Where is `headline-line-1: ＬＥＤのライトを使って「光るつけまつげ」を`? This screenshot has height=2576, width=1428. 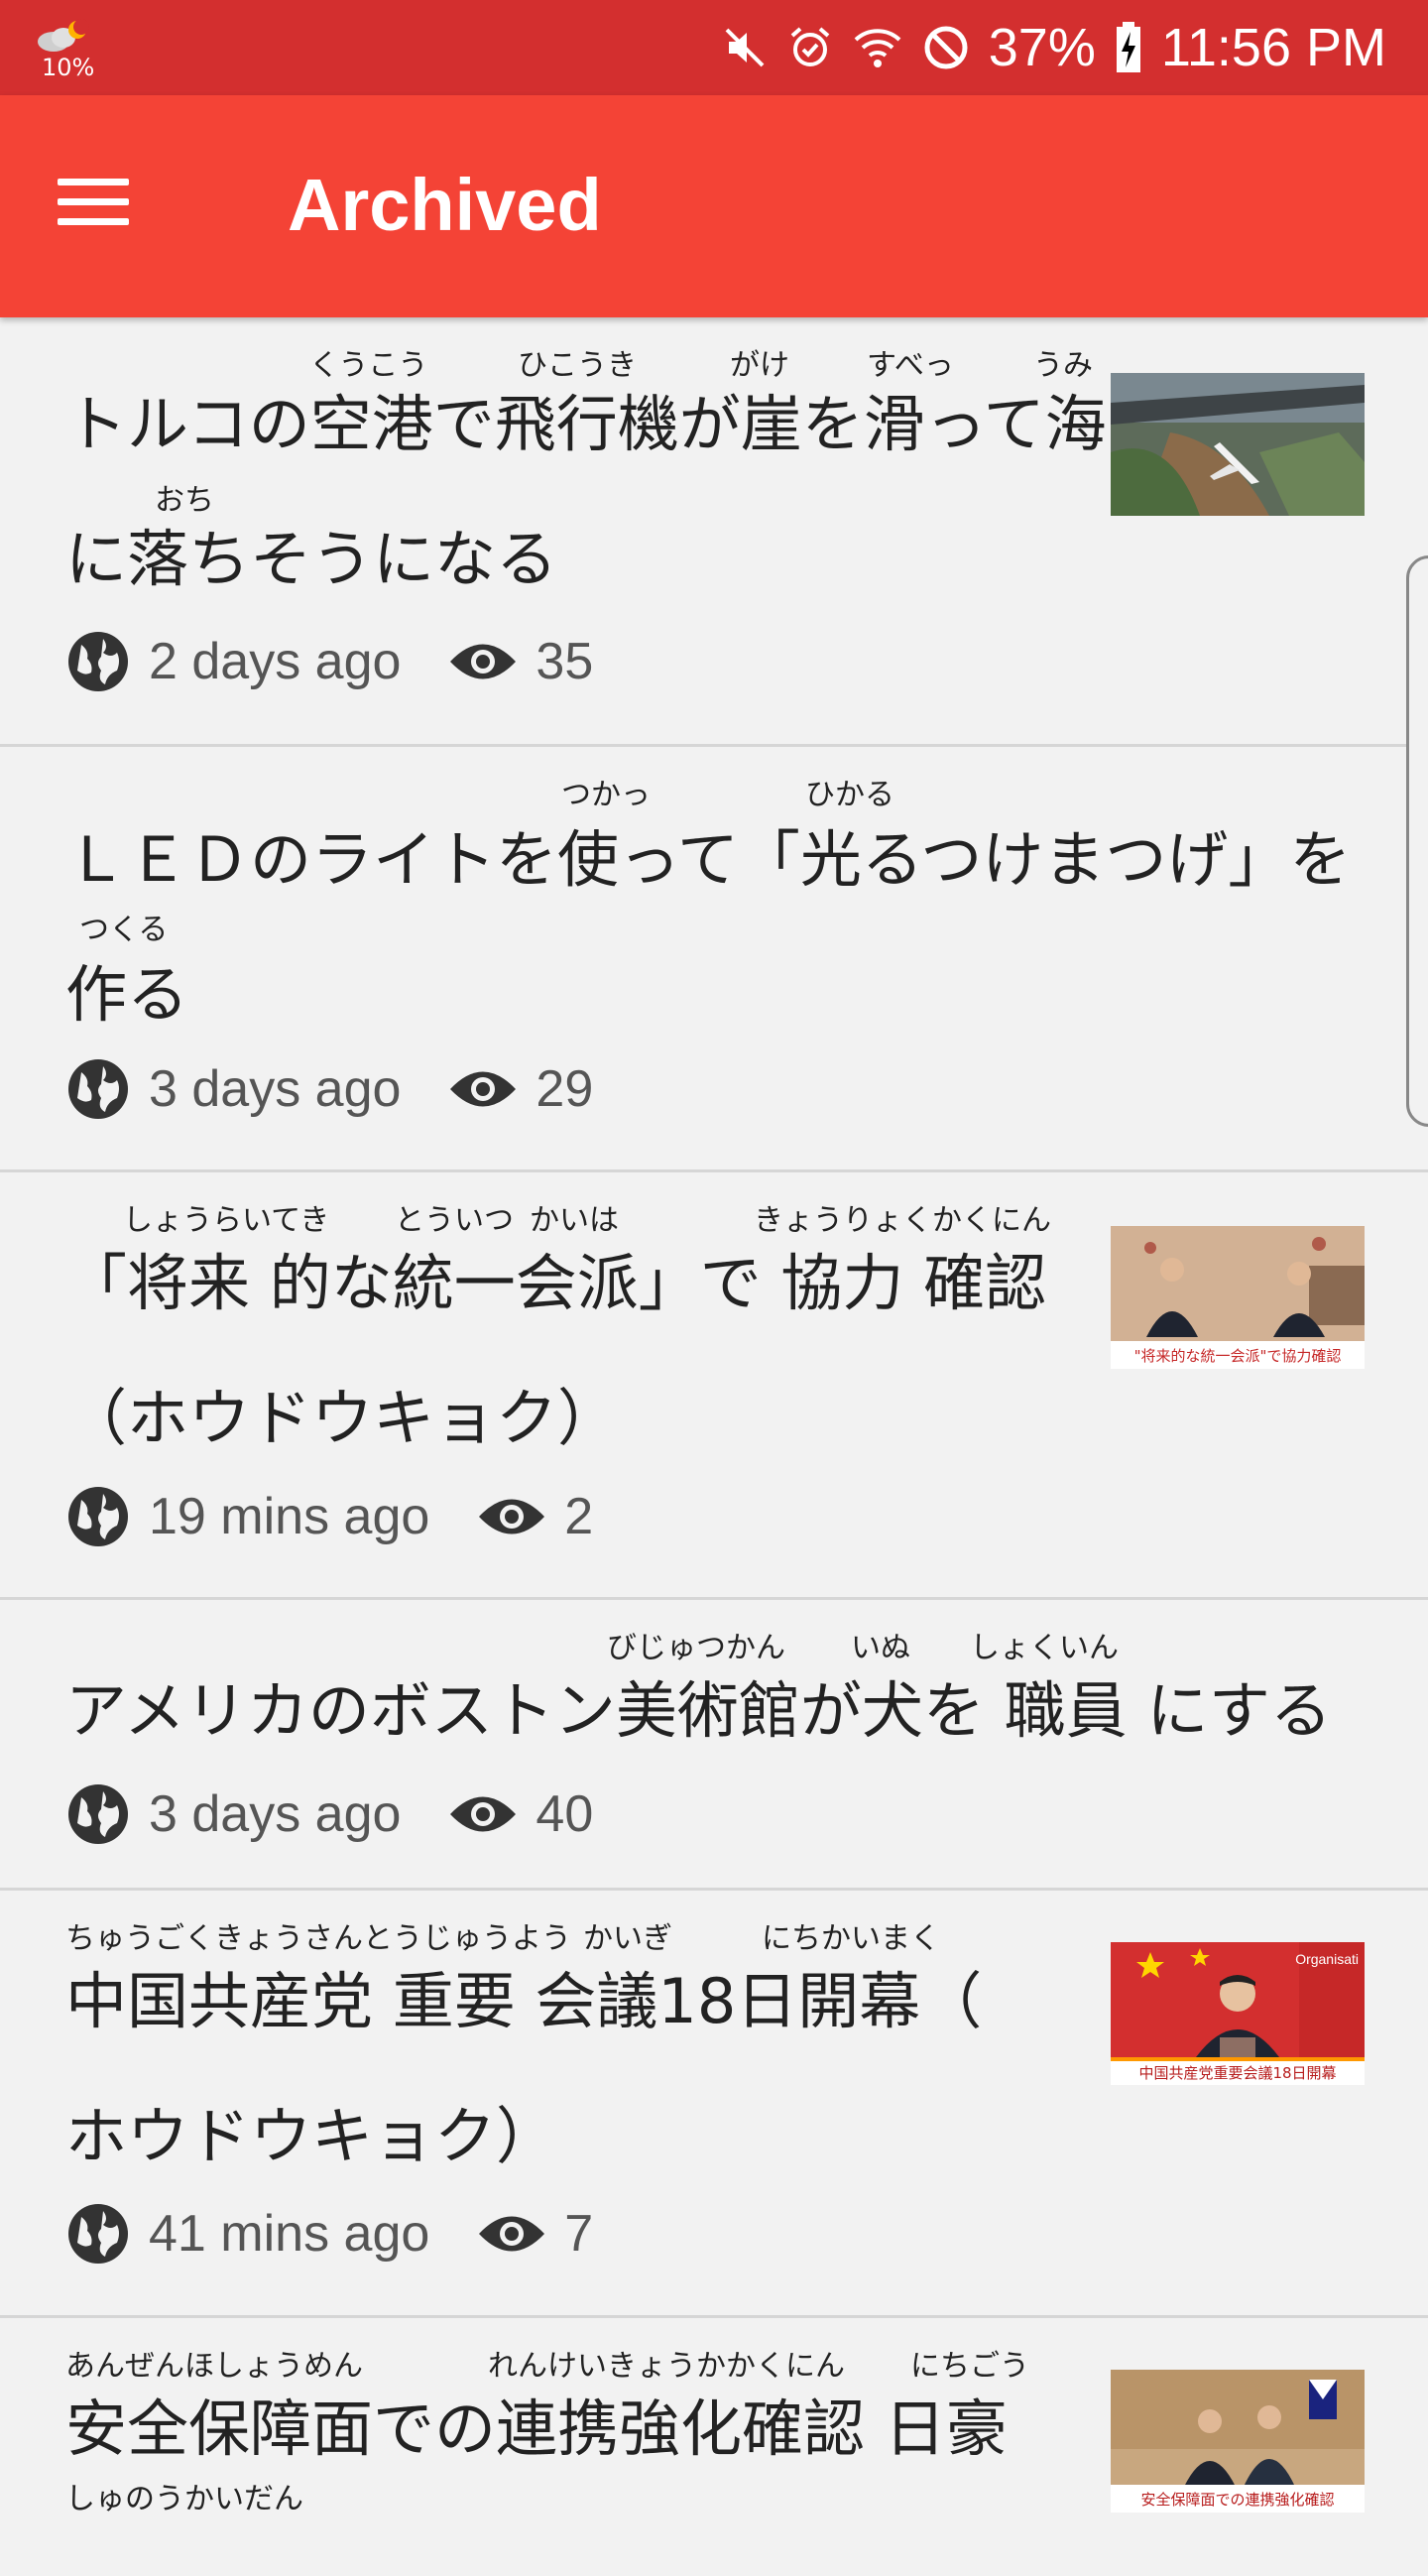 headline-line-1: ＬＥＤのライトを使って「光るつけまつげ」を is located at coordinates (708, 859).